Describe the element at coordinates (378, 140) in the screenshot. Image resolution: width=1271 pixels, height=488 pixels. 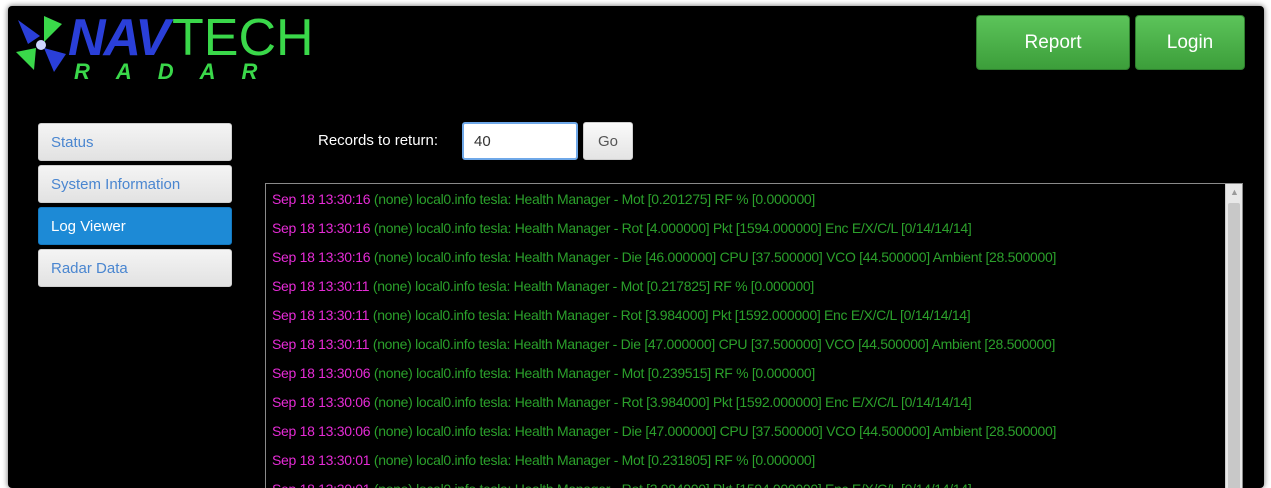
I see `records-to-return-label: Records to return:` at that location.